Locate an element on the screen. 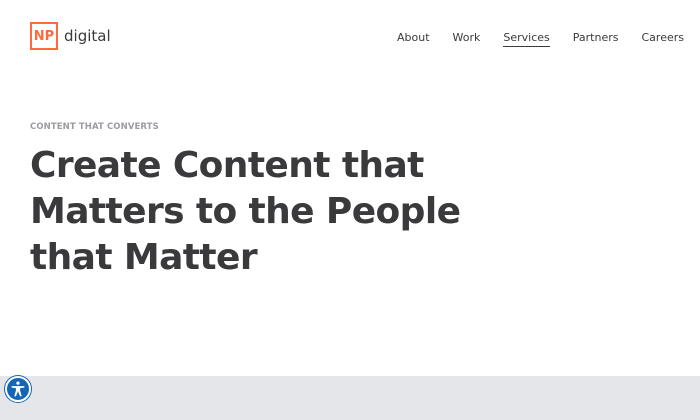  nav-item-about: About is located at coordinates (413, 39).